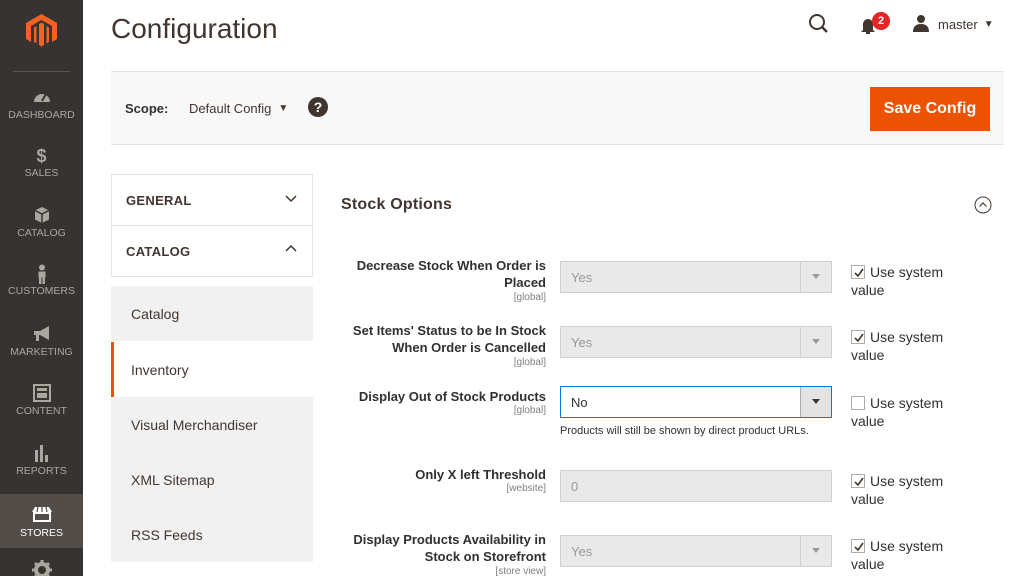 The width and height of the screenshot is (1024, 576). What do you see at coordinates (160, 370) in the screenshot?
I see `tab-label: Inventory` at bounding box center [160, 370].